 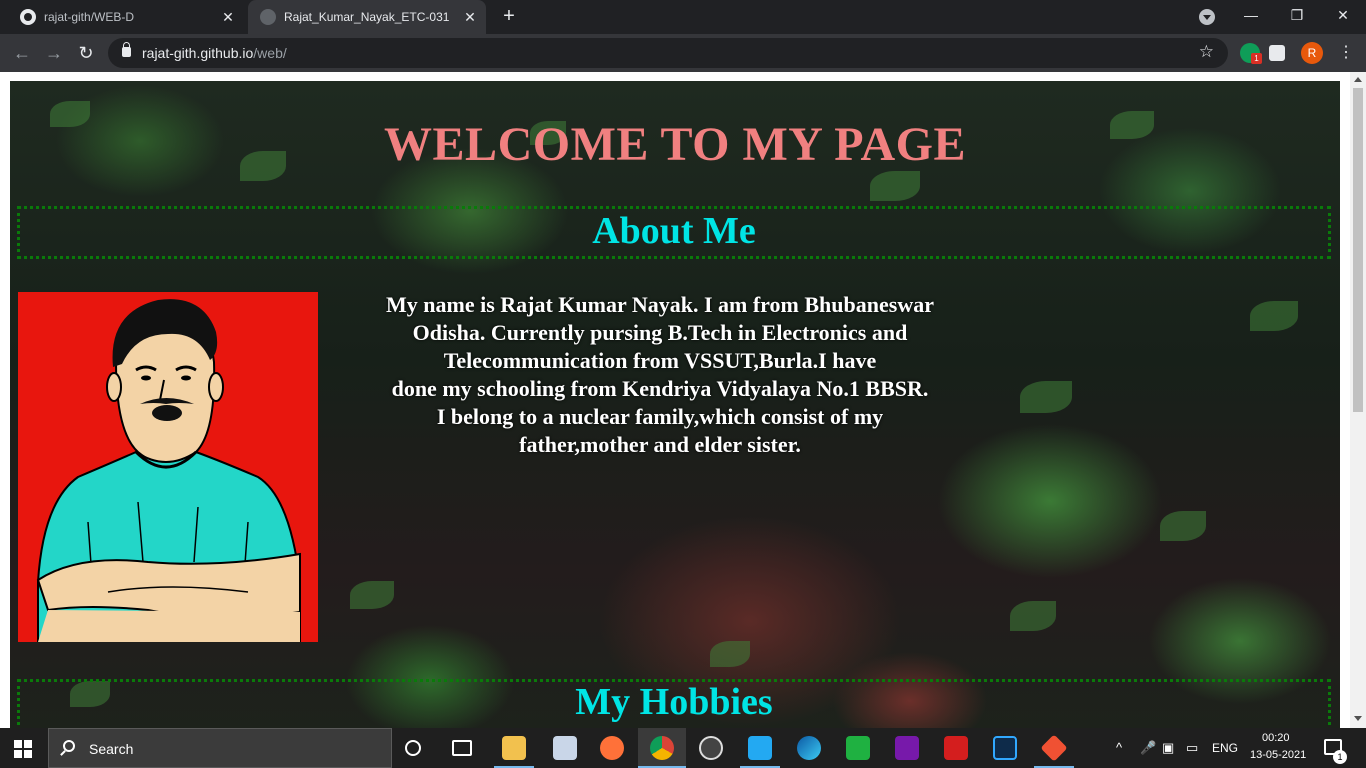 What do you see at coordinates (1225, 748) in the screenshot?
I see `language-indicator: ENG` at bounding box center [1225, 748].